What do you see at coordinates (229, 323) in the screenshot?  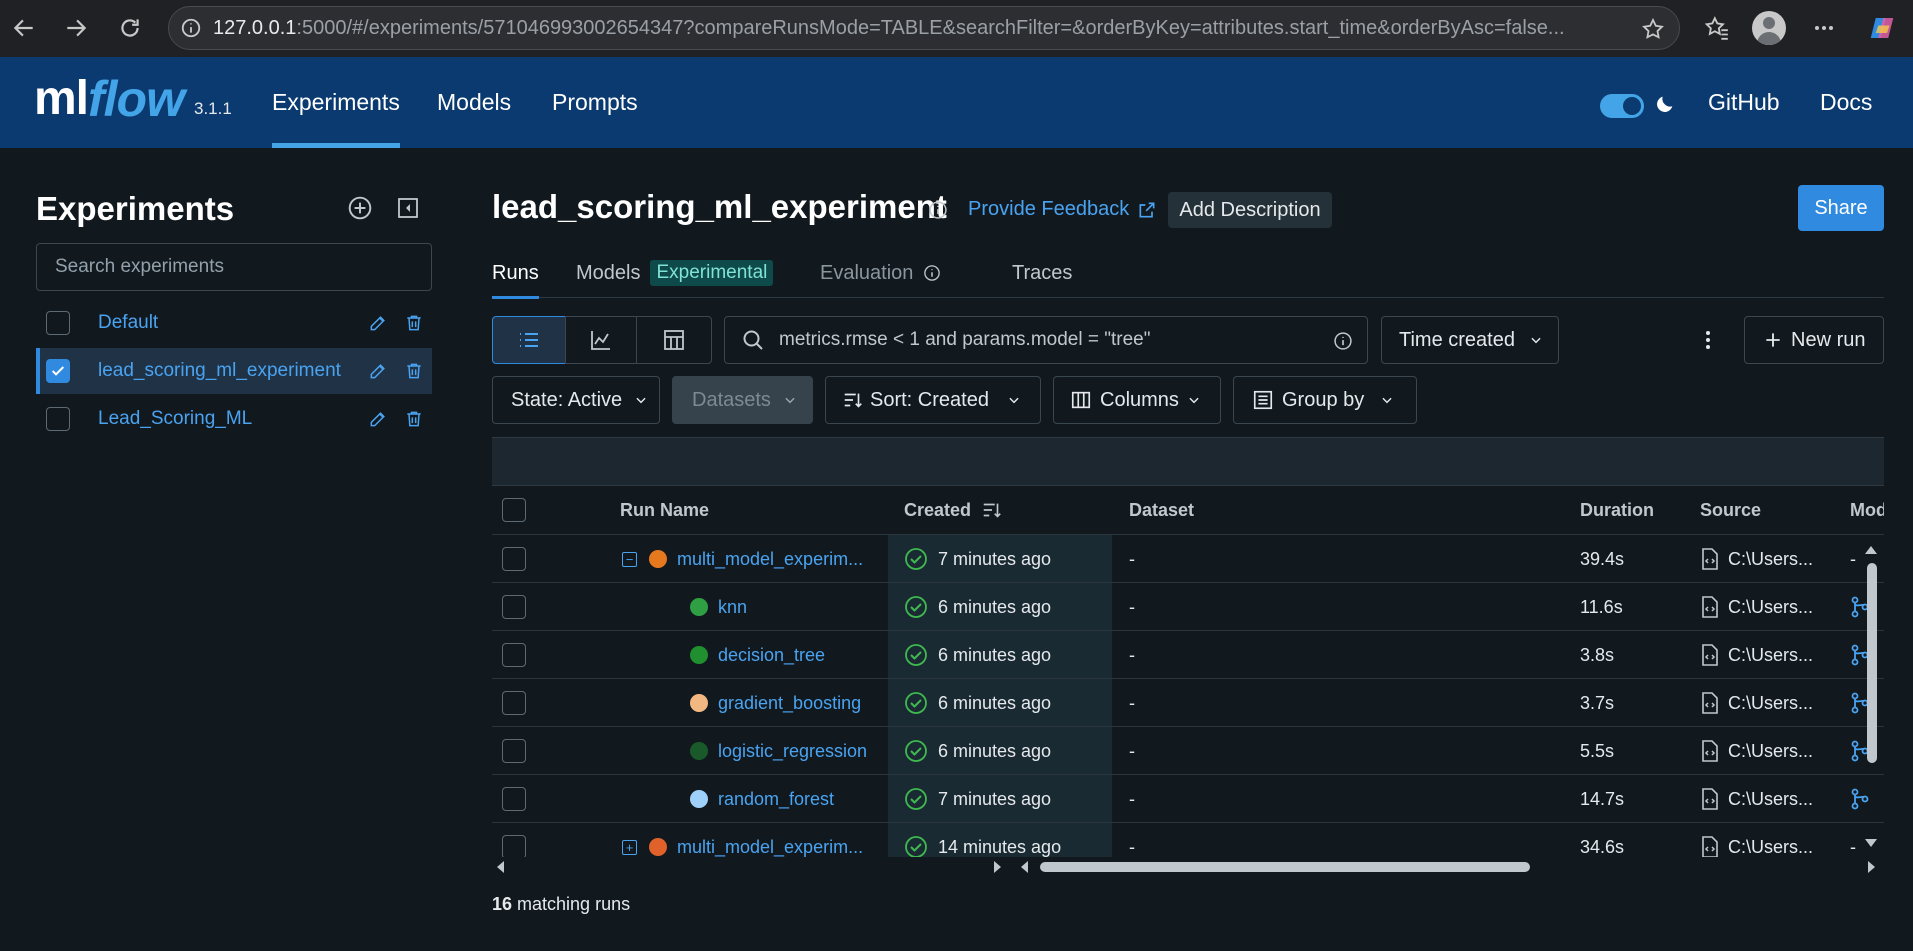 I see `experiment-name: Default` at bounding box center [229, 323].